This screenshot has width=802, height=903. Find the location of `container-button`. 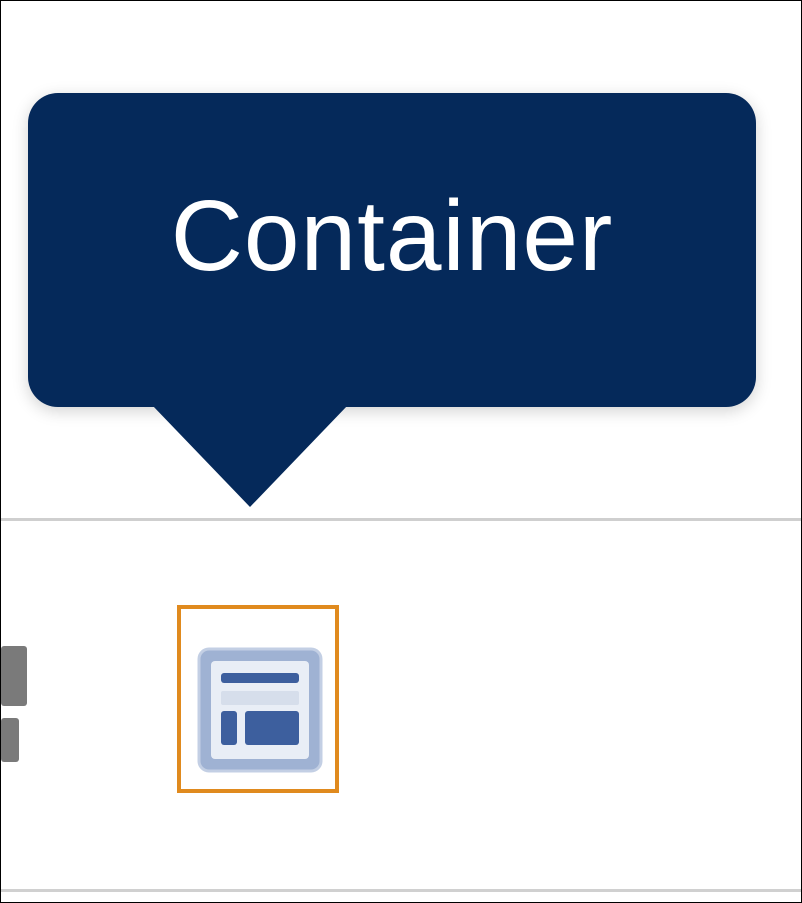

container-button is located at coordinates (258, 699).